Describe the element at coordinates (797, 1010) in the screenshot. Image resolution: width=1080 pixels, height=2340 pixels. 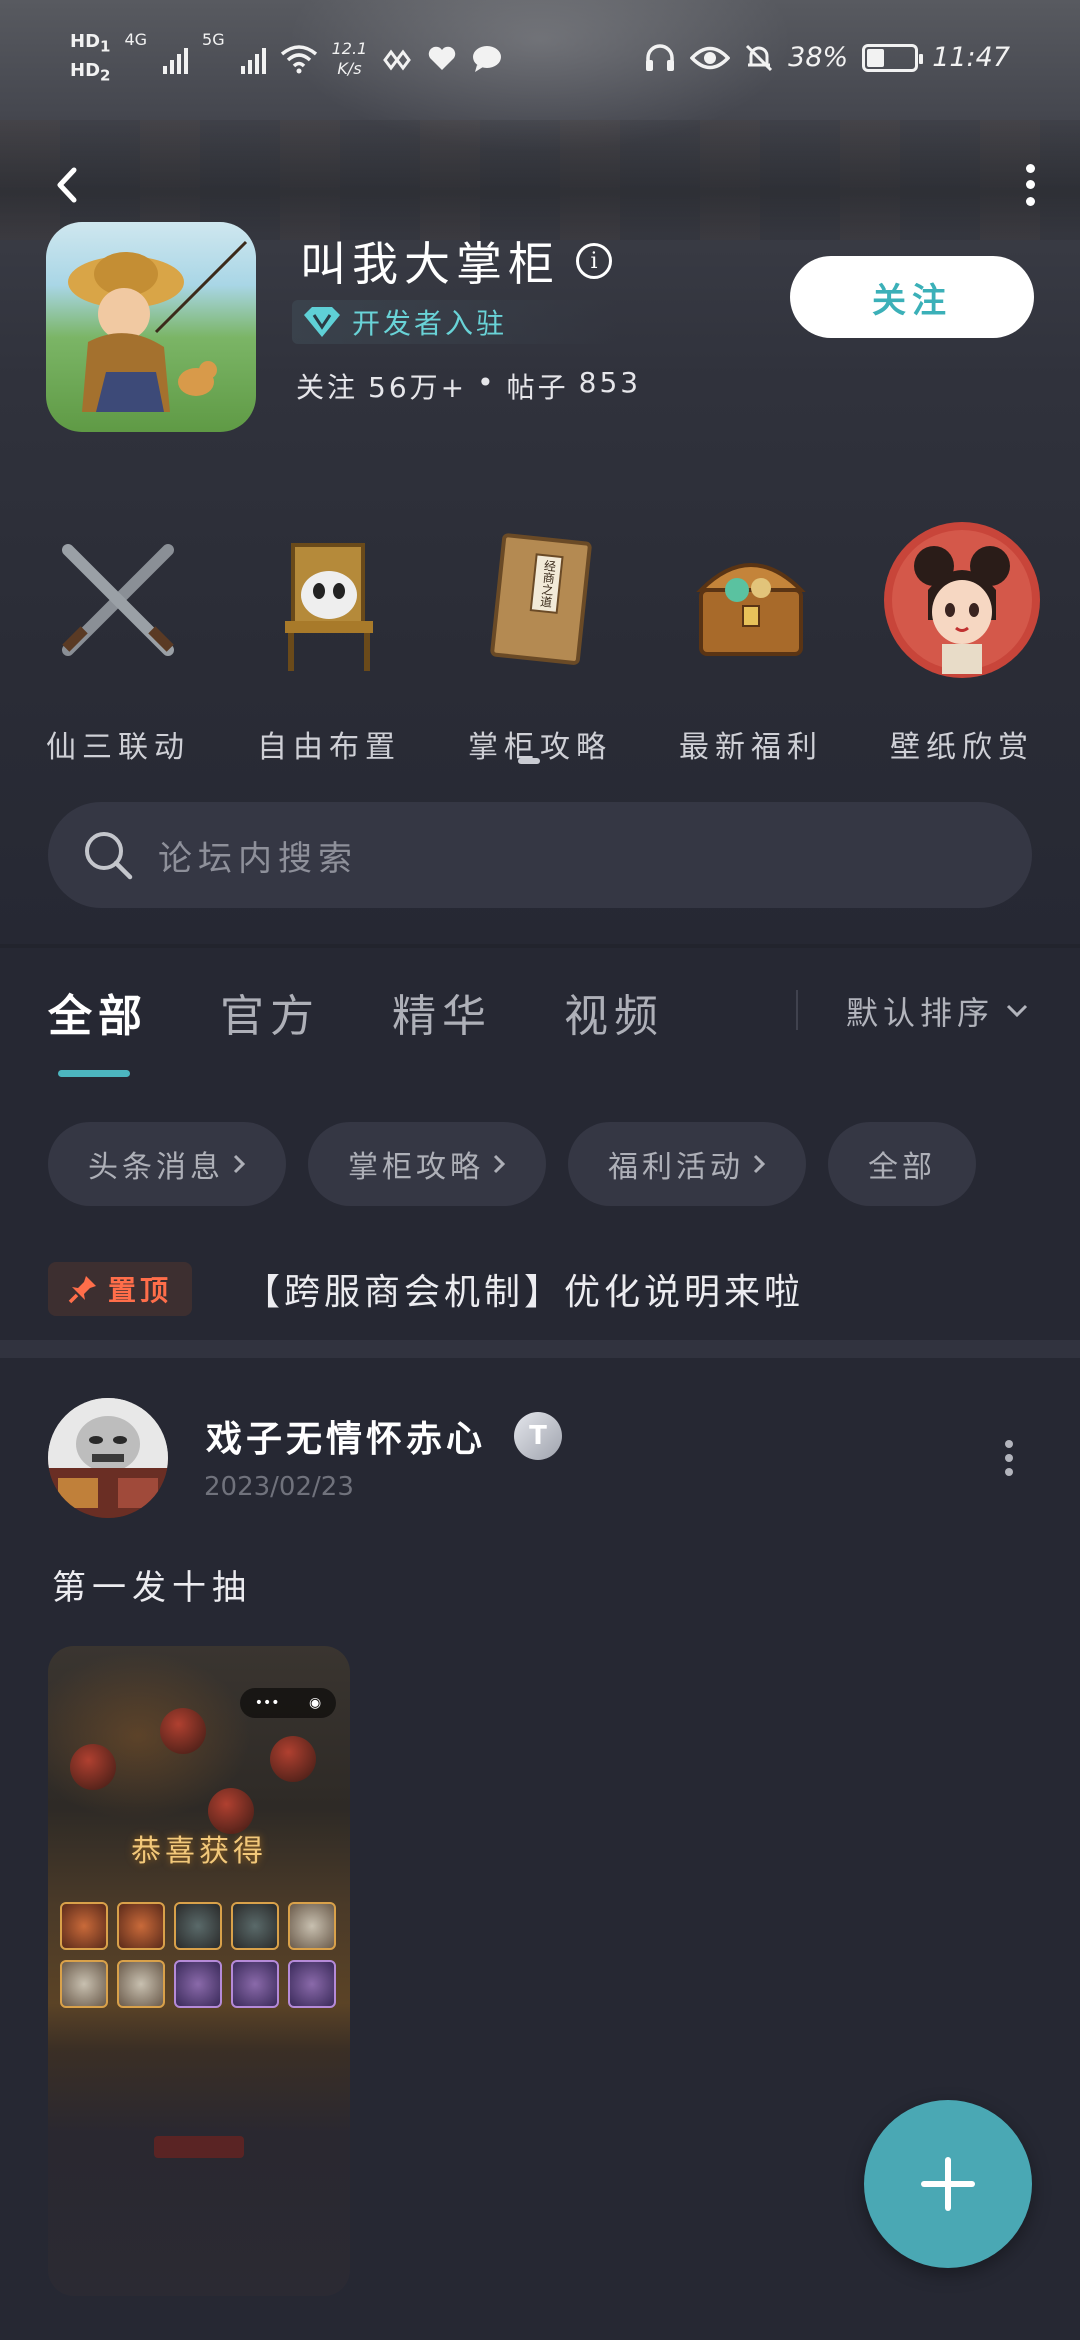
I see `tab-separator` at that location.